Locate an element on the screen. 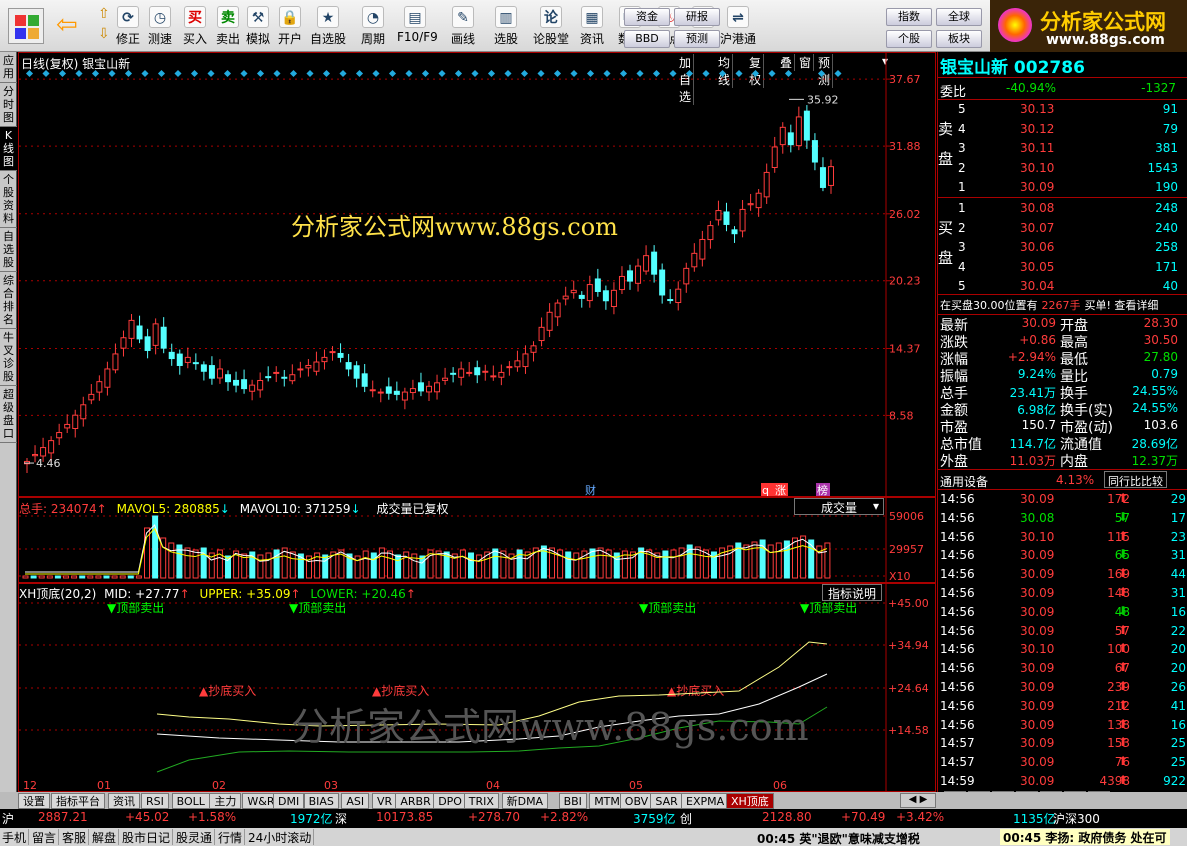 Image resolution: width=1187 pixels, height=867 pixels. toolbar-button-0: ⟳ 修正 is located at coordinates (128, 26).